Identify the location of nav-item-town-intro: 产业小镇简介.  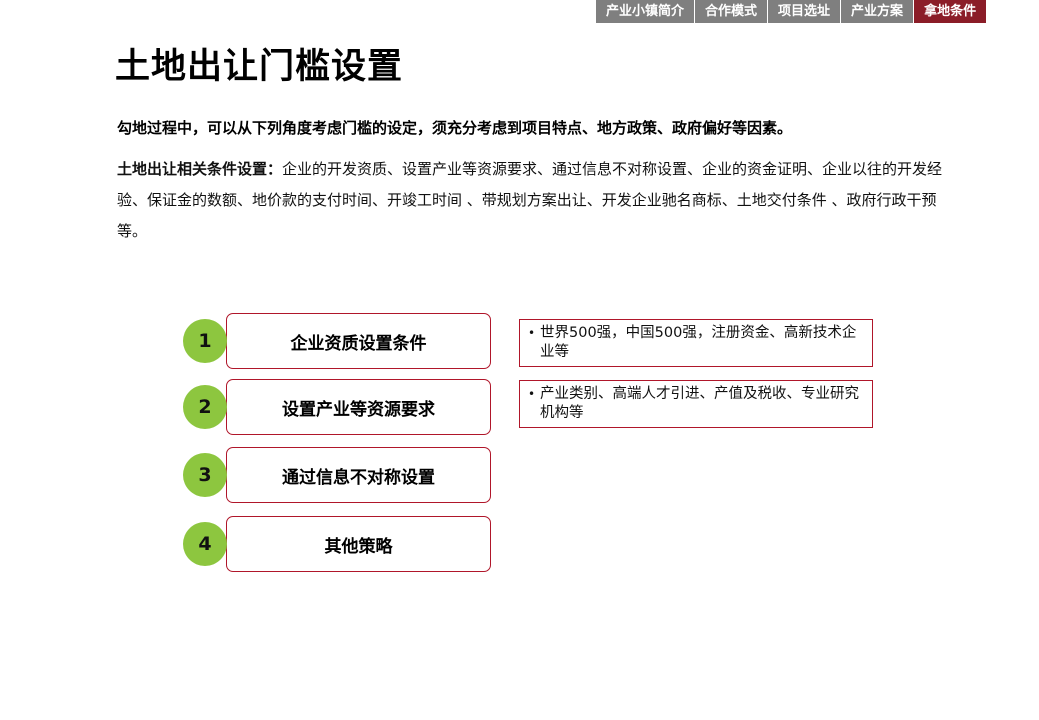
(646, 11).